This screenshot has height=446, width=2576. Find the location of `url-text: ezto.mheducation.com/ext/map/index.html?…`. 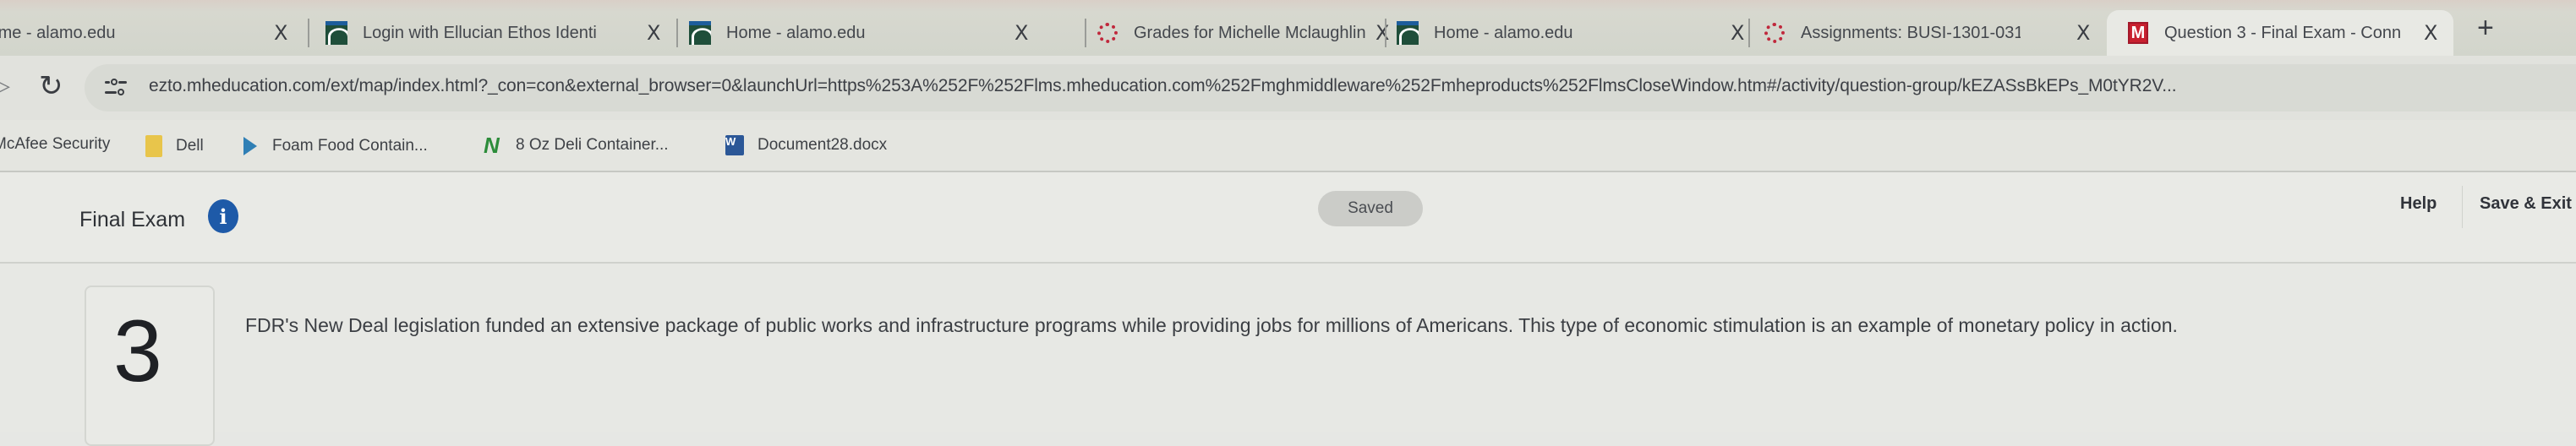

url-text: ezto.mheducation.com/ext/map/index.html?… is located at coordinates (1163, 86).